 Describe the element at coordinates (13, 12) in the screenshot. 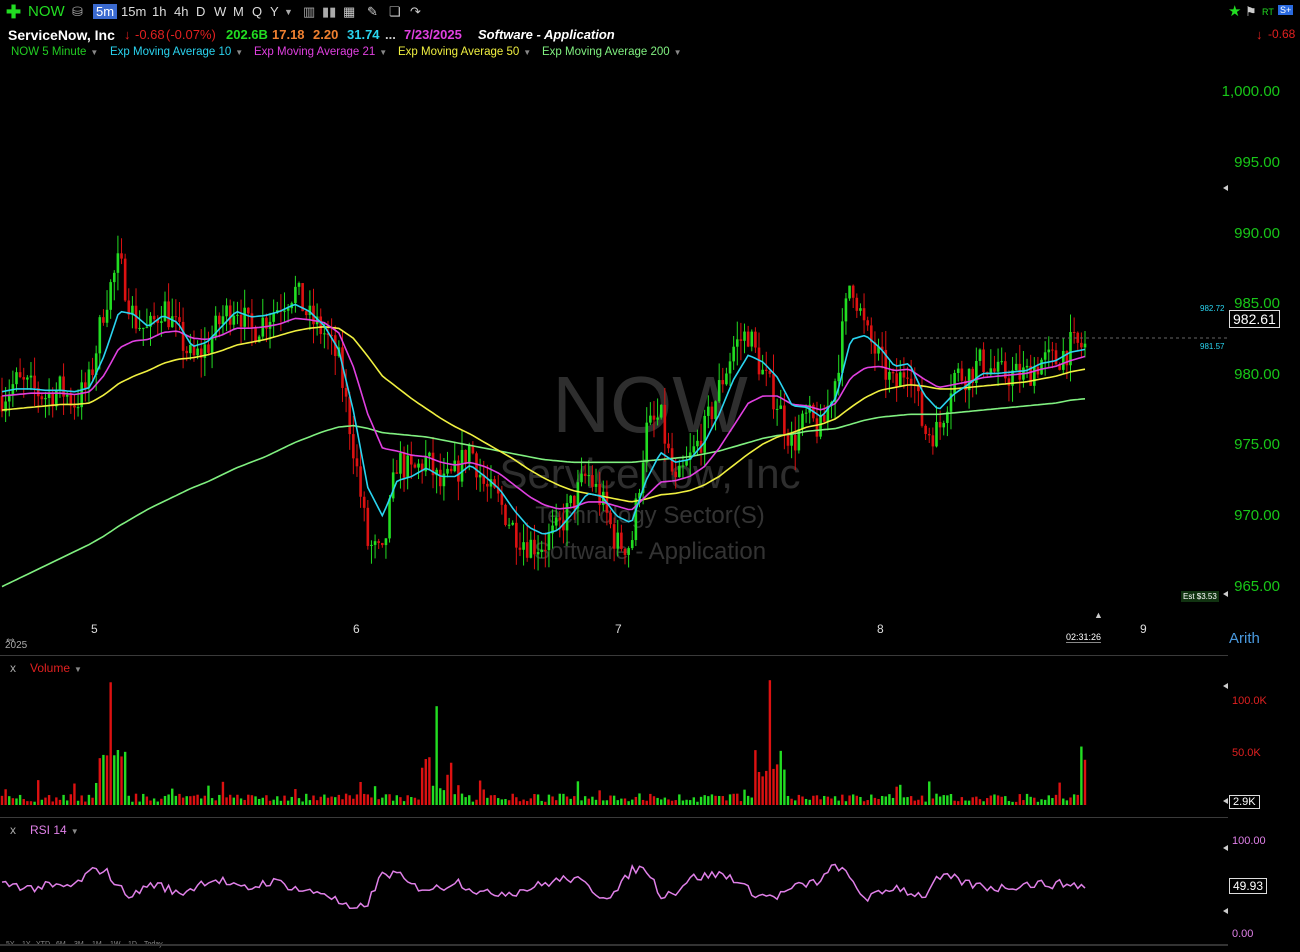

I see `add-icon: ✚` at that location.